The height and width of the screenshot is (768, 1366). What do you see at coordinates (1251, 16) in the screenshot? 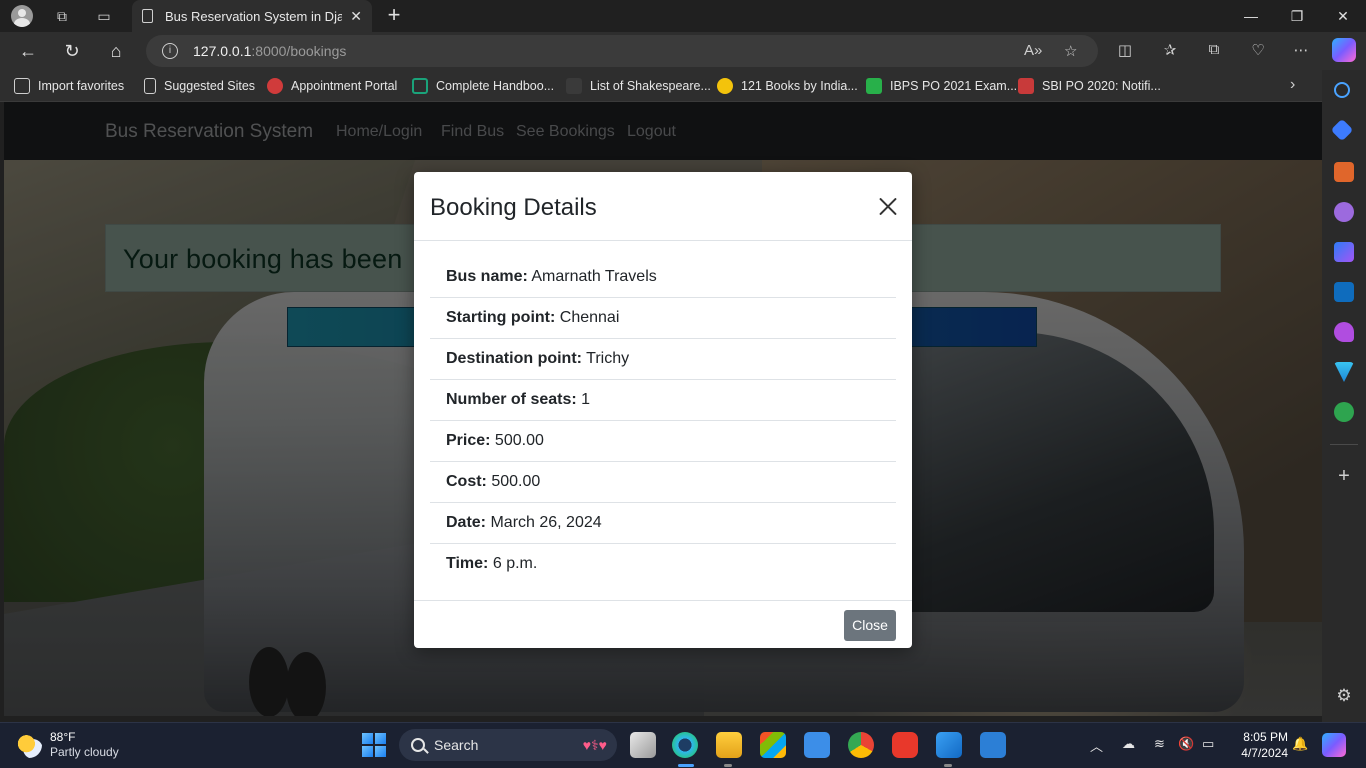
I see `minimize-button: —` at bounding box center [1251, 16].